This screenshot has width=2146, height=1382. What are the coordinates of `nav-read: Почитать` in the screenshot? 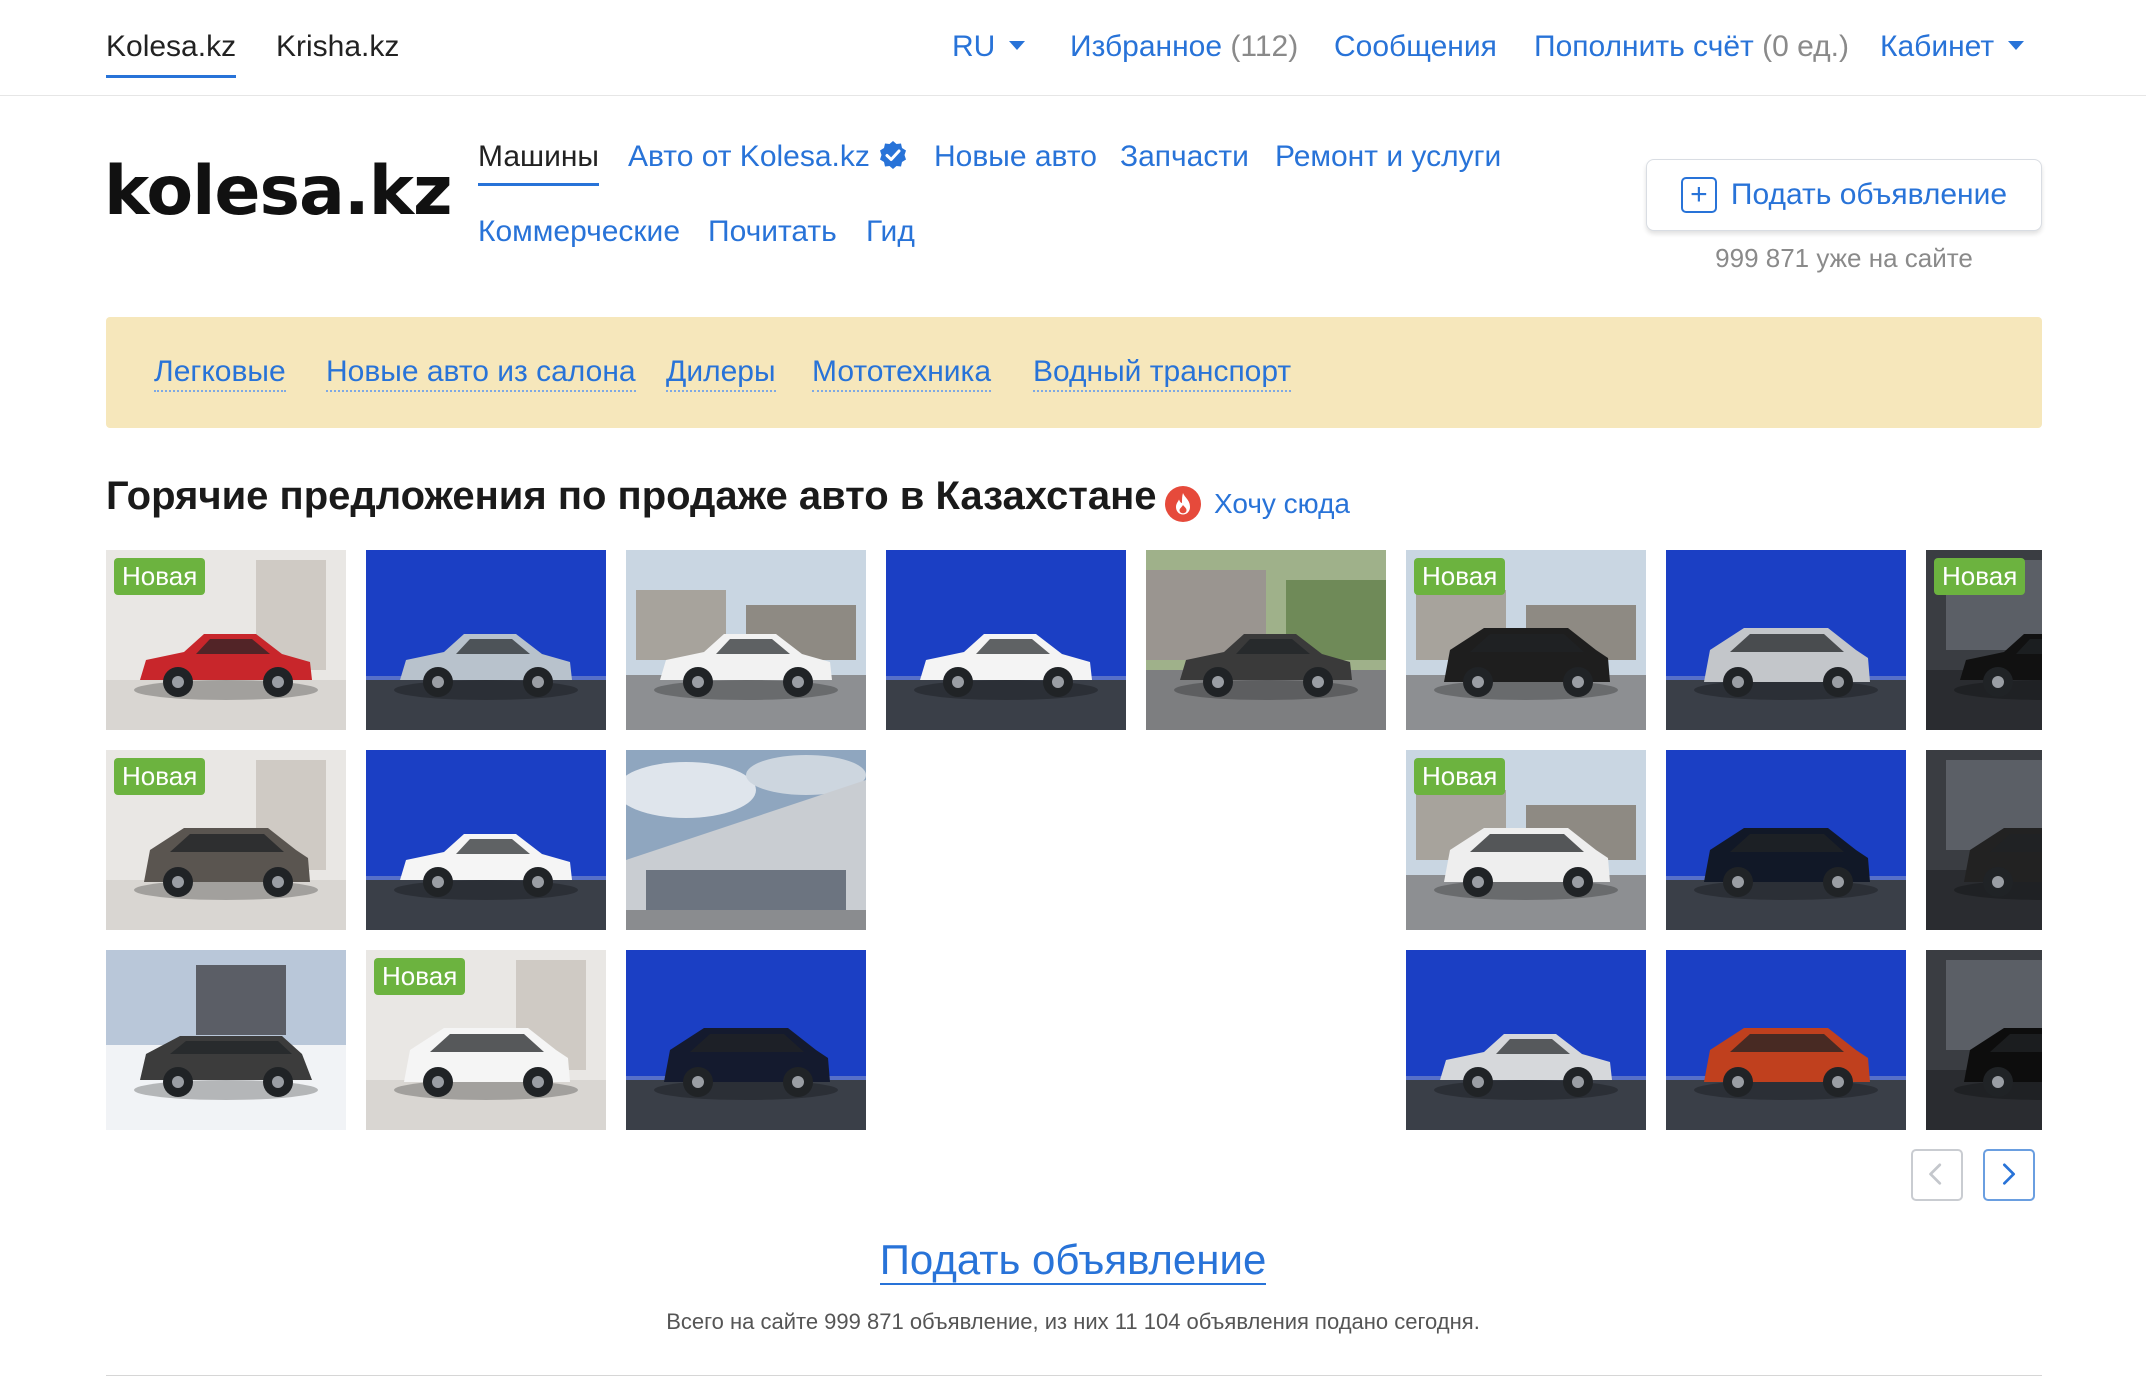 It's located at (772, 232).